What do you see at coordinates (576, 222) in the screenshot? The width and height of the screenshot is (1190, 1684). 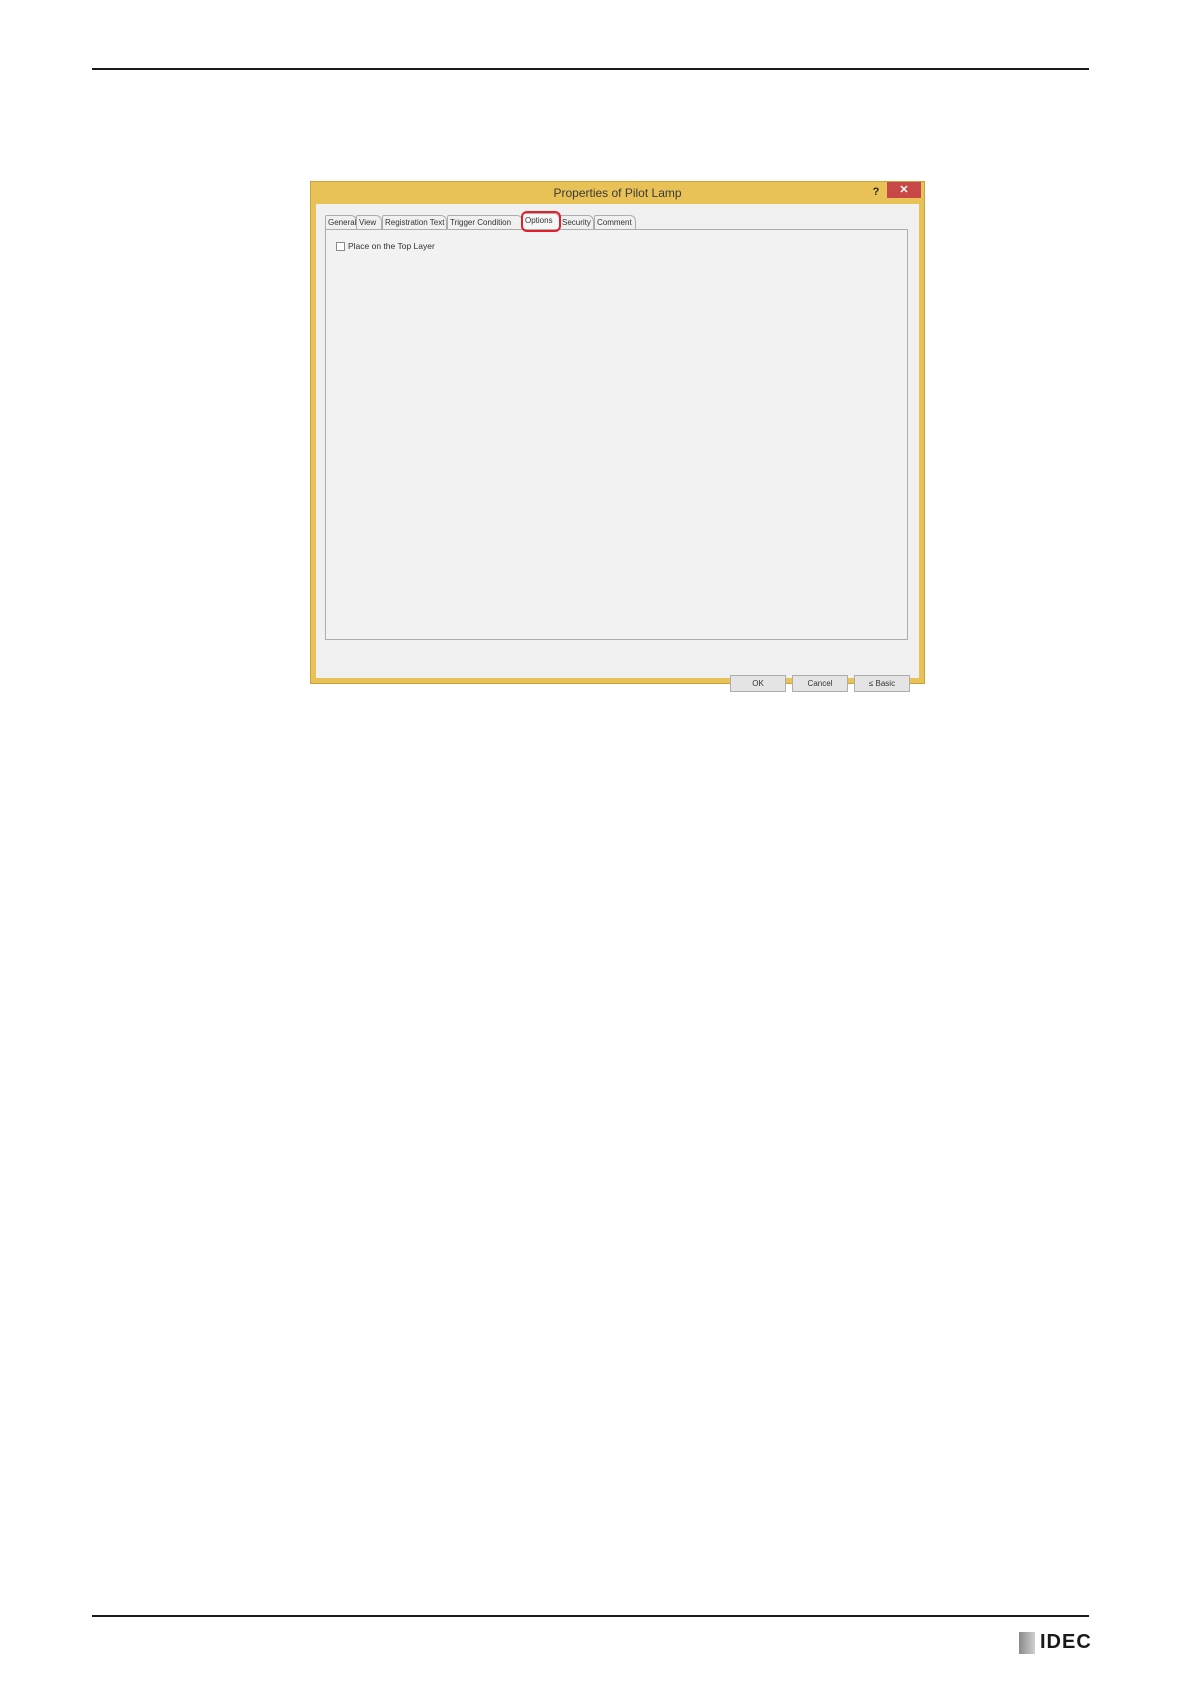 I see `tab-security: Security` at bounding box center [576, 222].